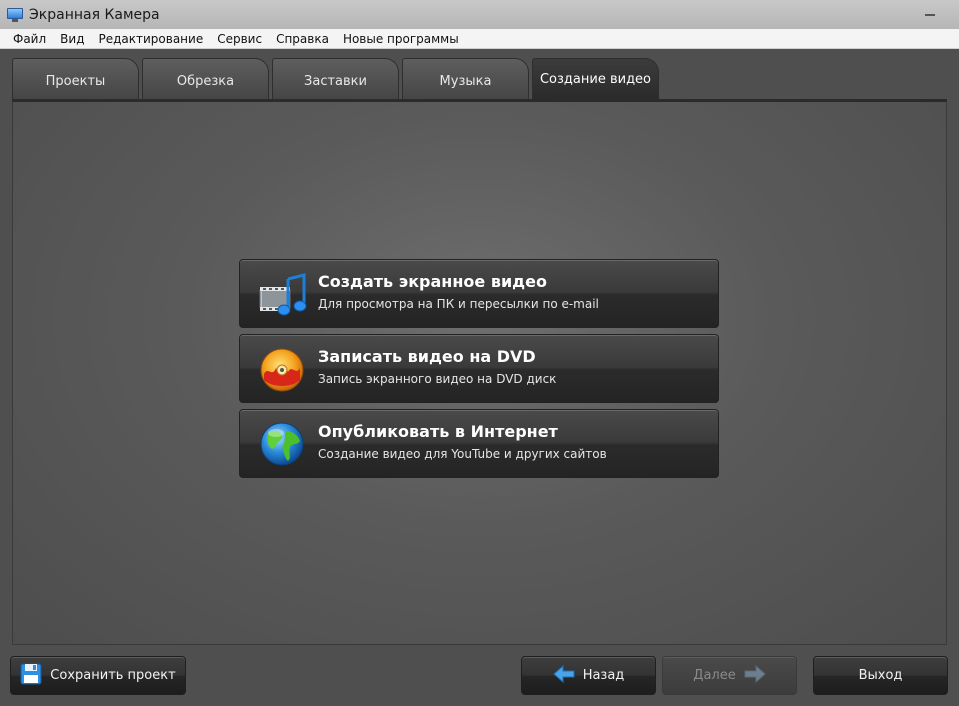  Describe the element at coordinates (432, 281) in the screenshot. I see `action-title: Создать экранное видео` at that location.